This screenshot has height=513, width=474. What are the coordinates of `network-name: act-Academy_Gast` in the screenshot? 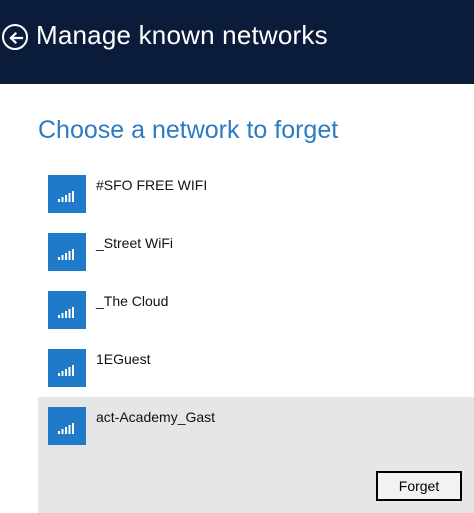 It's located at (156, 417).